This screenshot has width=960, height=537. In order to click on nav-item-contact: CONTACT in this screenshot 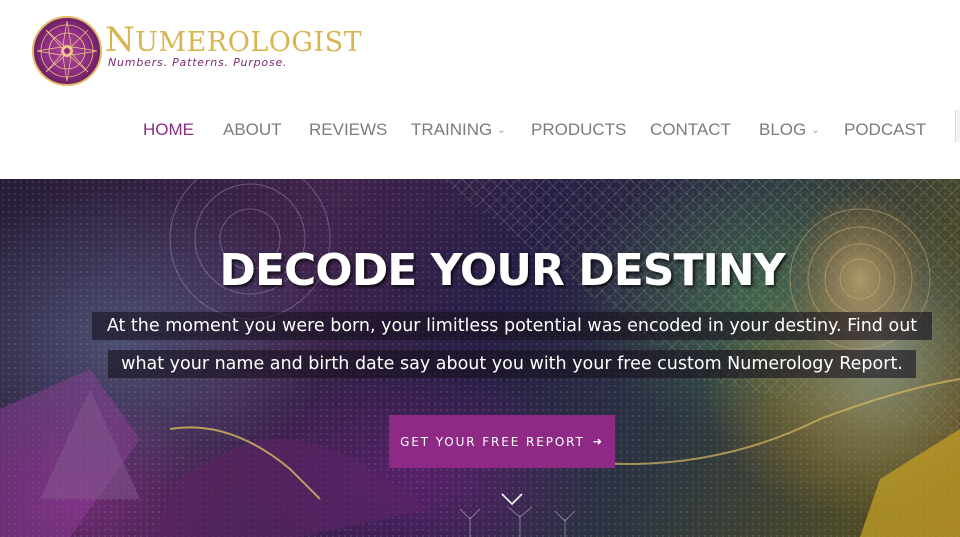, I will do `click(690, 130)`.